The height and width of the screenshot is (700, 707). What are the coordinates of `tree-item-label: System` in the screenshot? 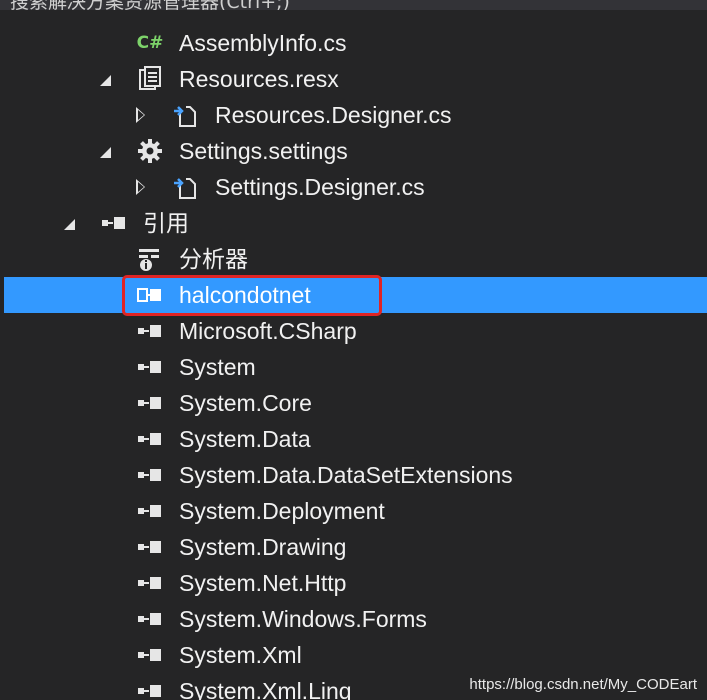 It's located at (217, 367).